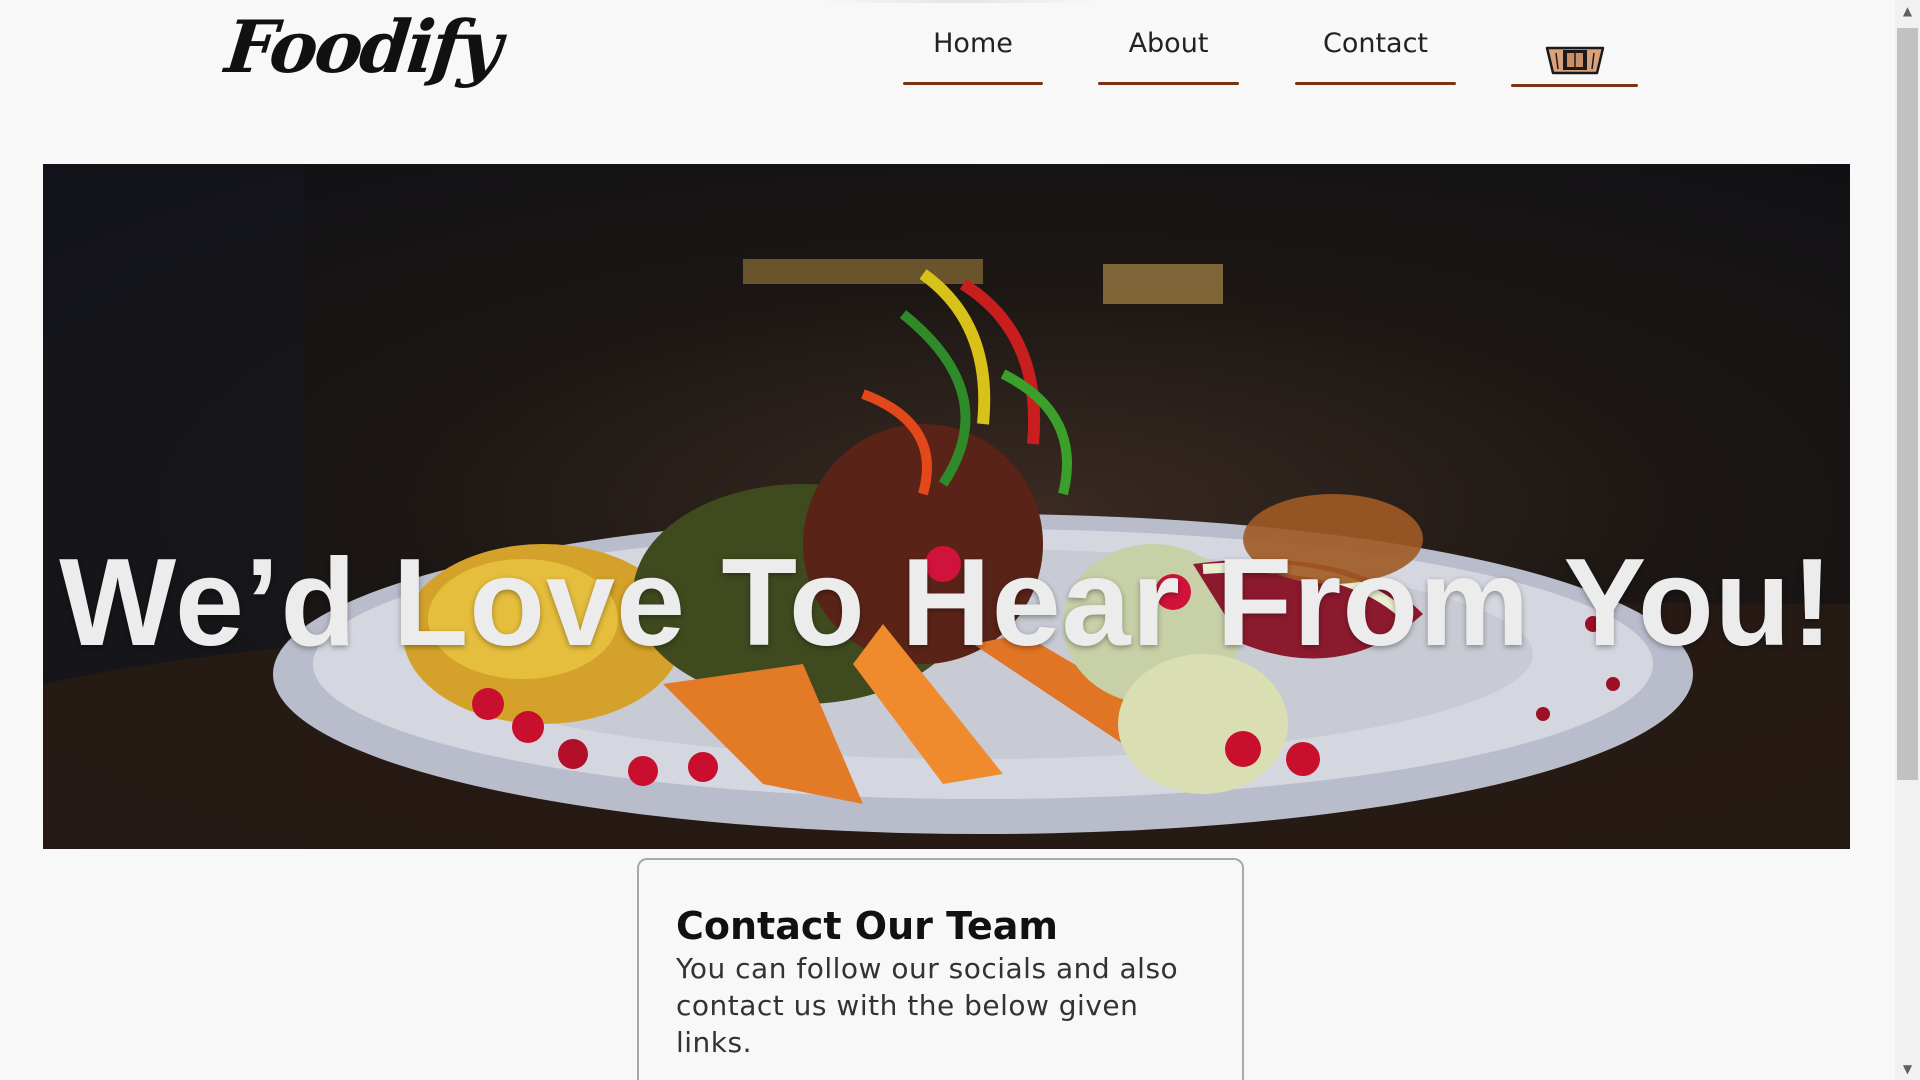 The image size is (1920, 1080). What do you see at coordinates (1907, 404) in the screenshot?
I see `scrollbar-thumb` at bounding box center [1907, 404].